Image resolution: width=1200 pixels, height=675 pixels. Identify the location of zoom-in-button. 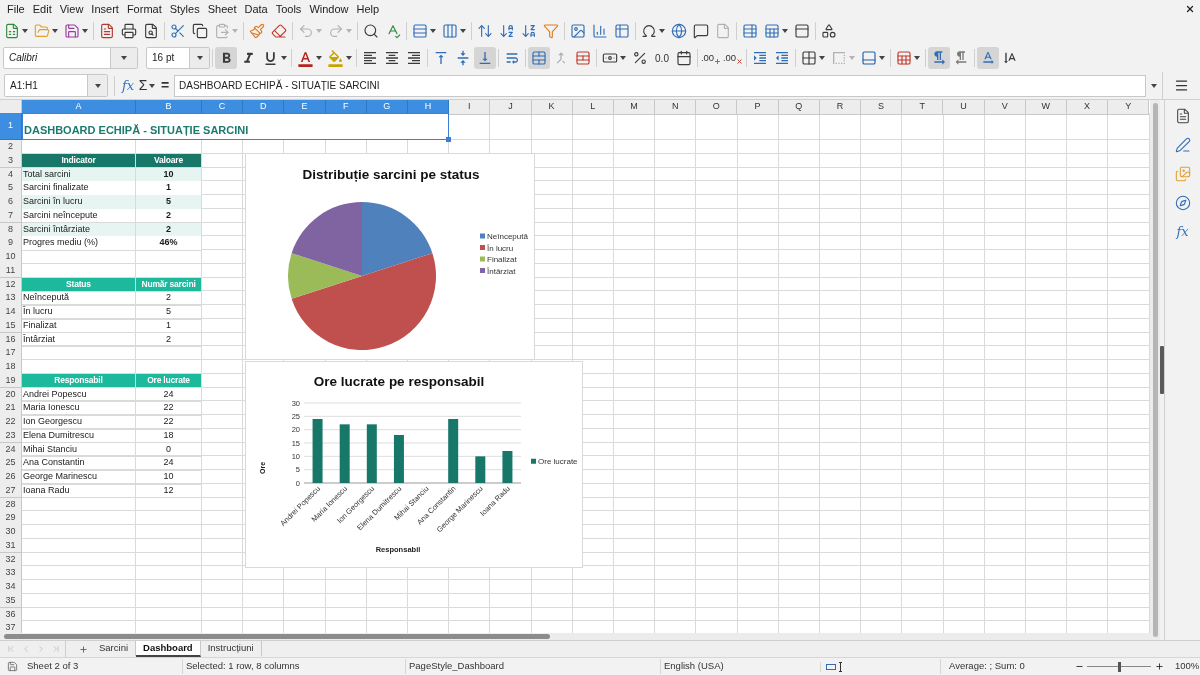
(1159, 666).